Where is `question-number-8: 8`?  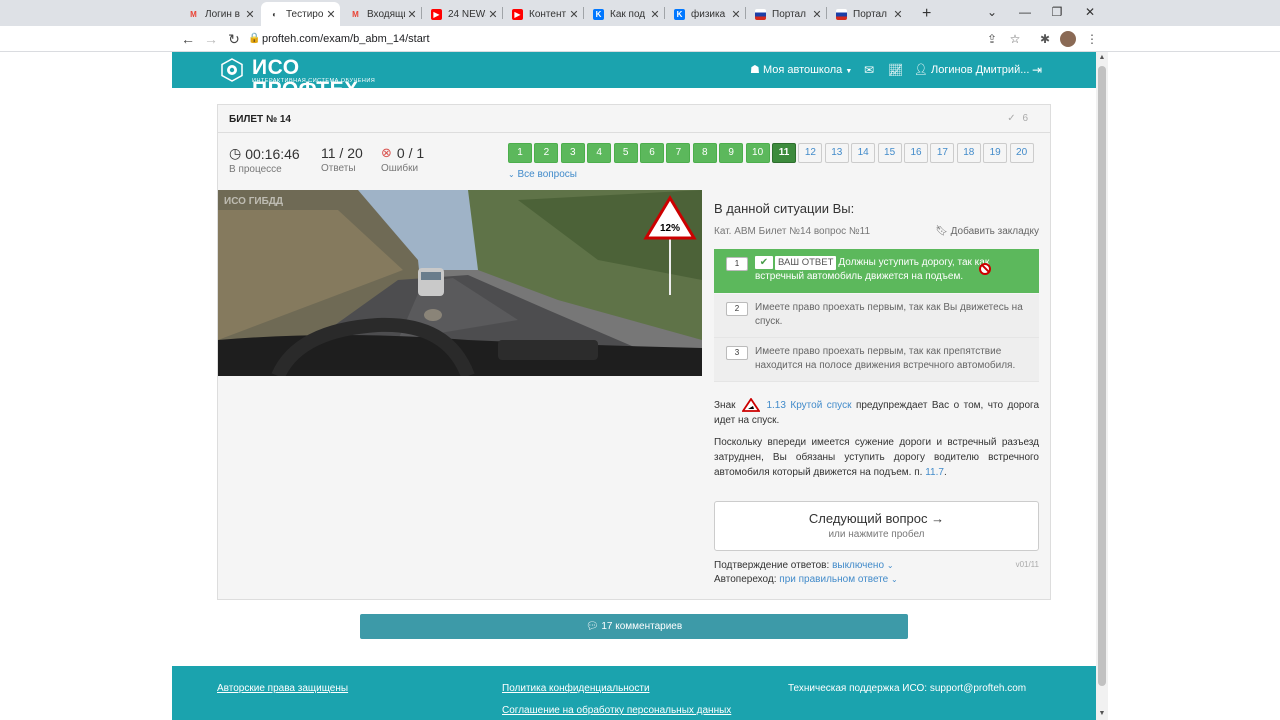 question-number-8: 8 is located at coordinates (704, 153).